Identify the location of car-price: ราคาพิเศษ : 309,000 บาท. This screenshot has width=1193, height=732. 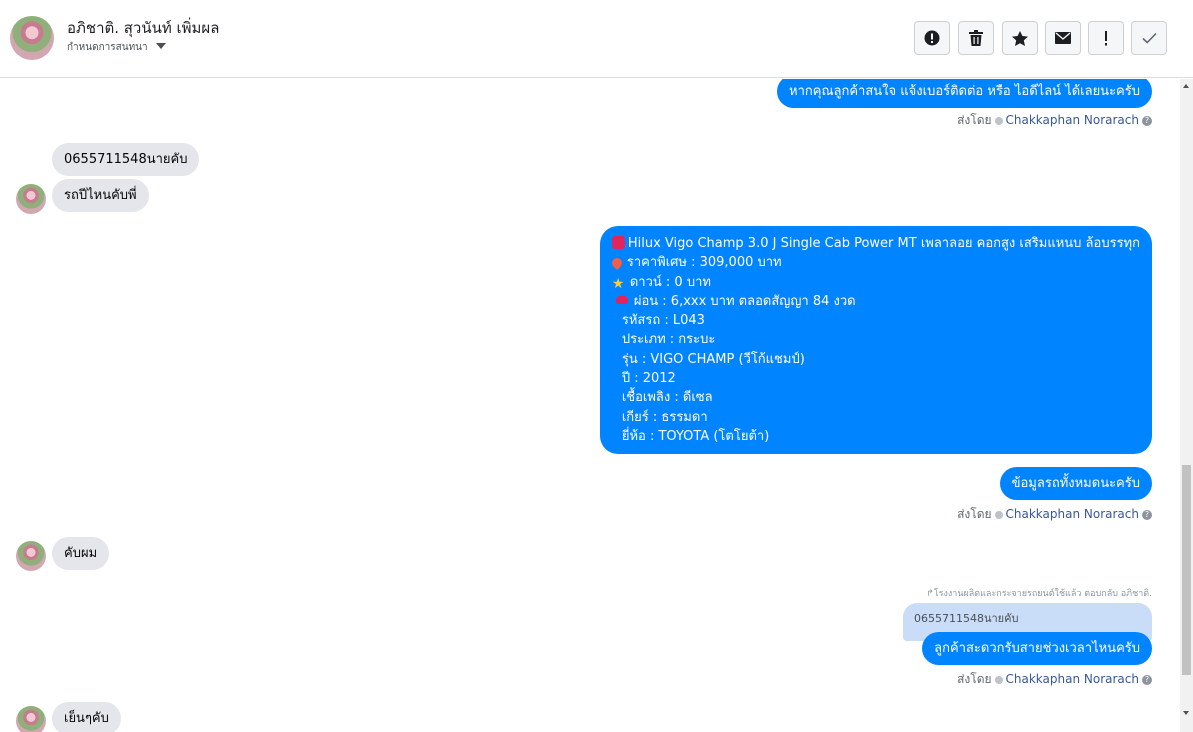
(704, 263).